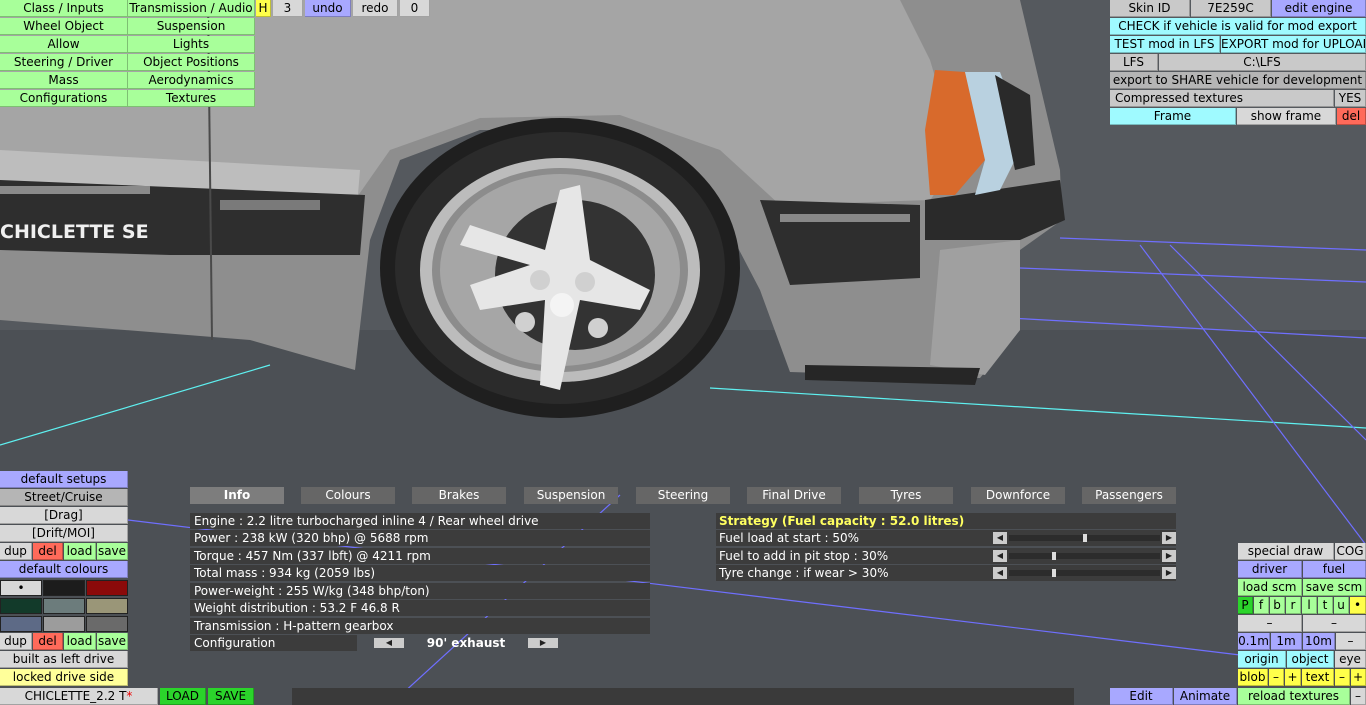 The width and height of the screenshot is (1366, 705). I want to click on config-prev-button: ◀, so click(389, 643).